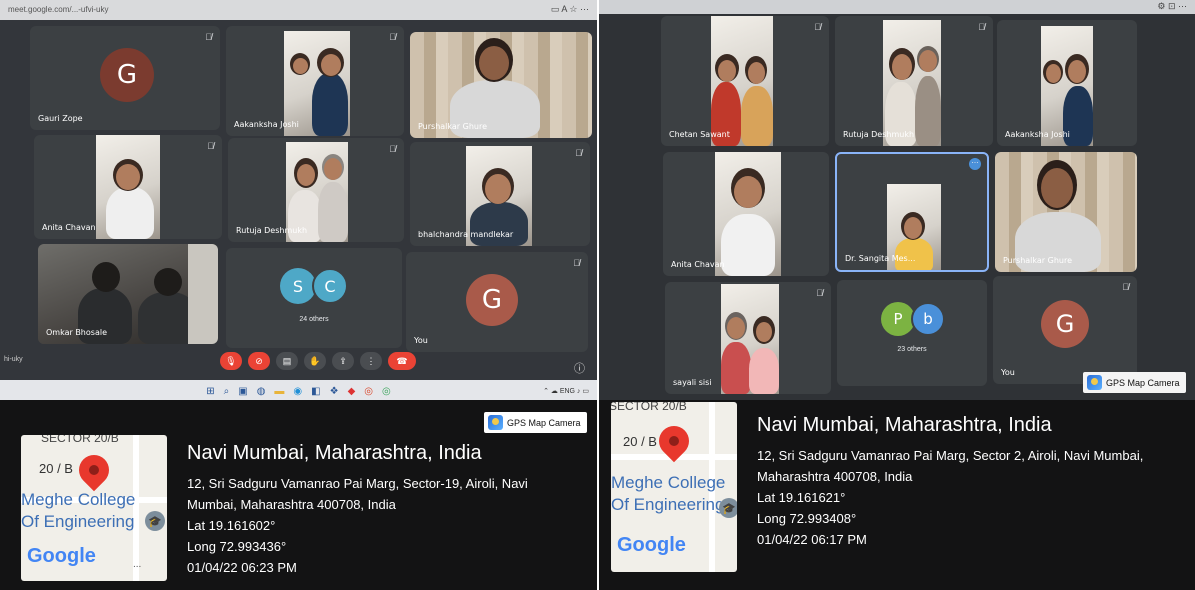 Image resolution: width=1195 pixels, height=590 pixels. Describe the element at coordinates (291, 504) in the screenshot. I see `location-address: Mumbai, Maharashtra 400708, India` at that location.